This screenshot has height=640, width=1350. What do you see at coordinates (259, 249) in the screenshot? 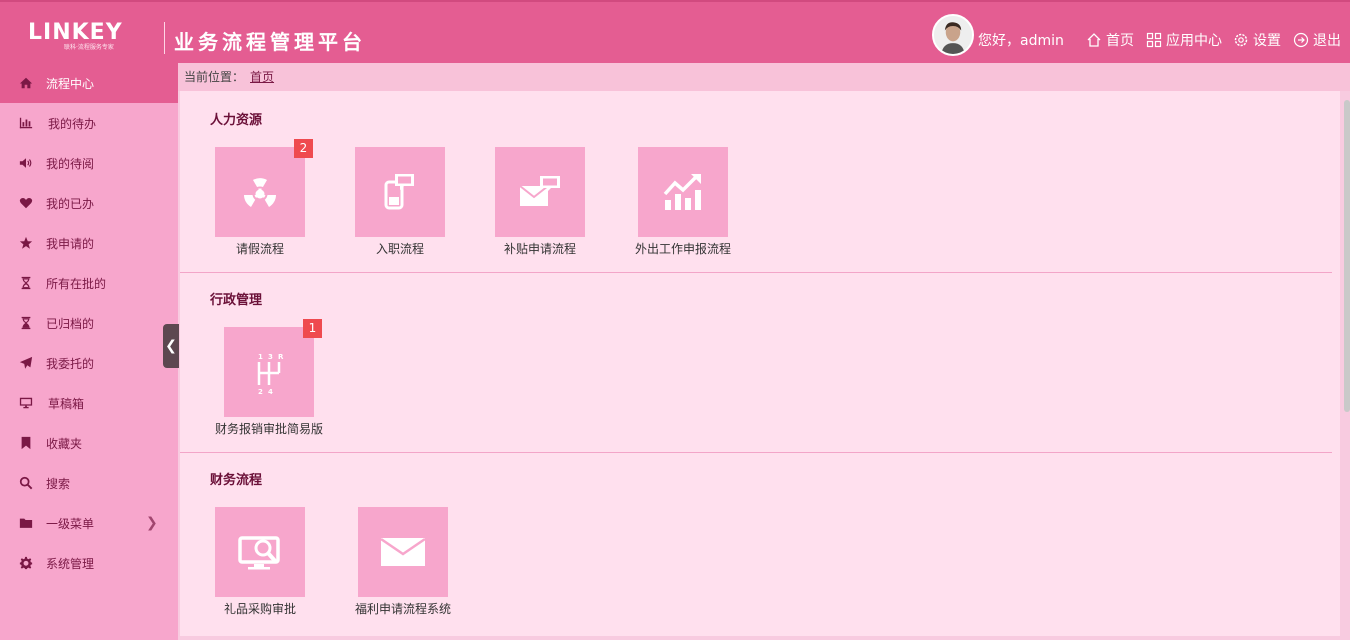
I see `app-label: 请假流程` at bounding box center [259, 249].